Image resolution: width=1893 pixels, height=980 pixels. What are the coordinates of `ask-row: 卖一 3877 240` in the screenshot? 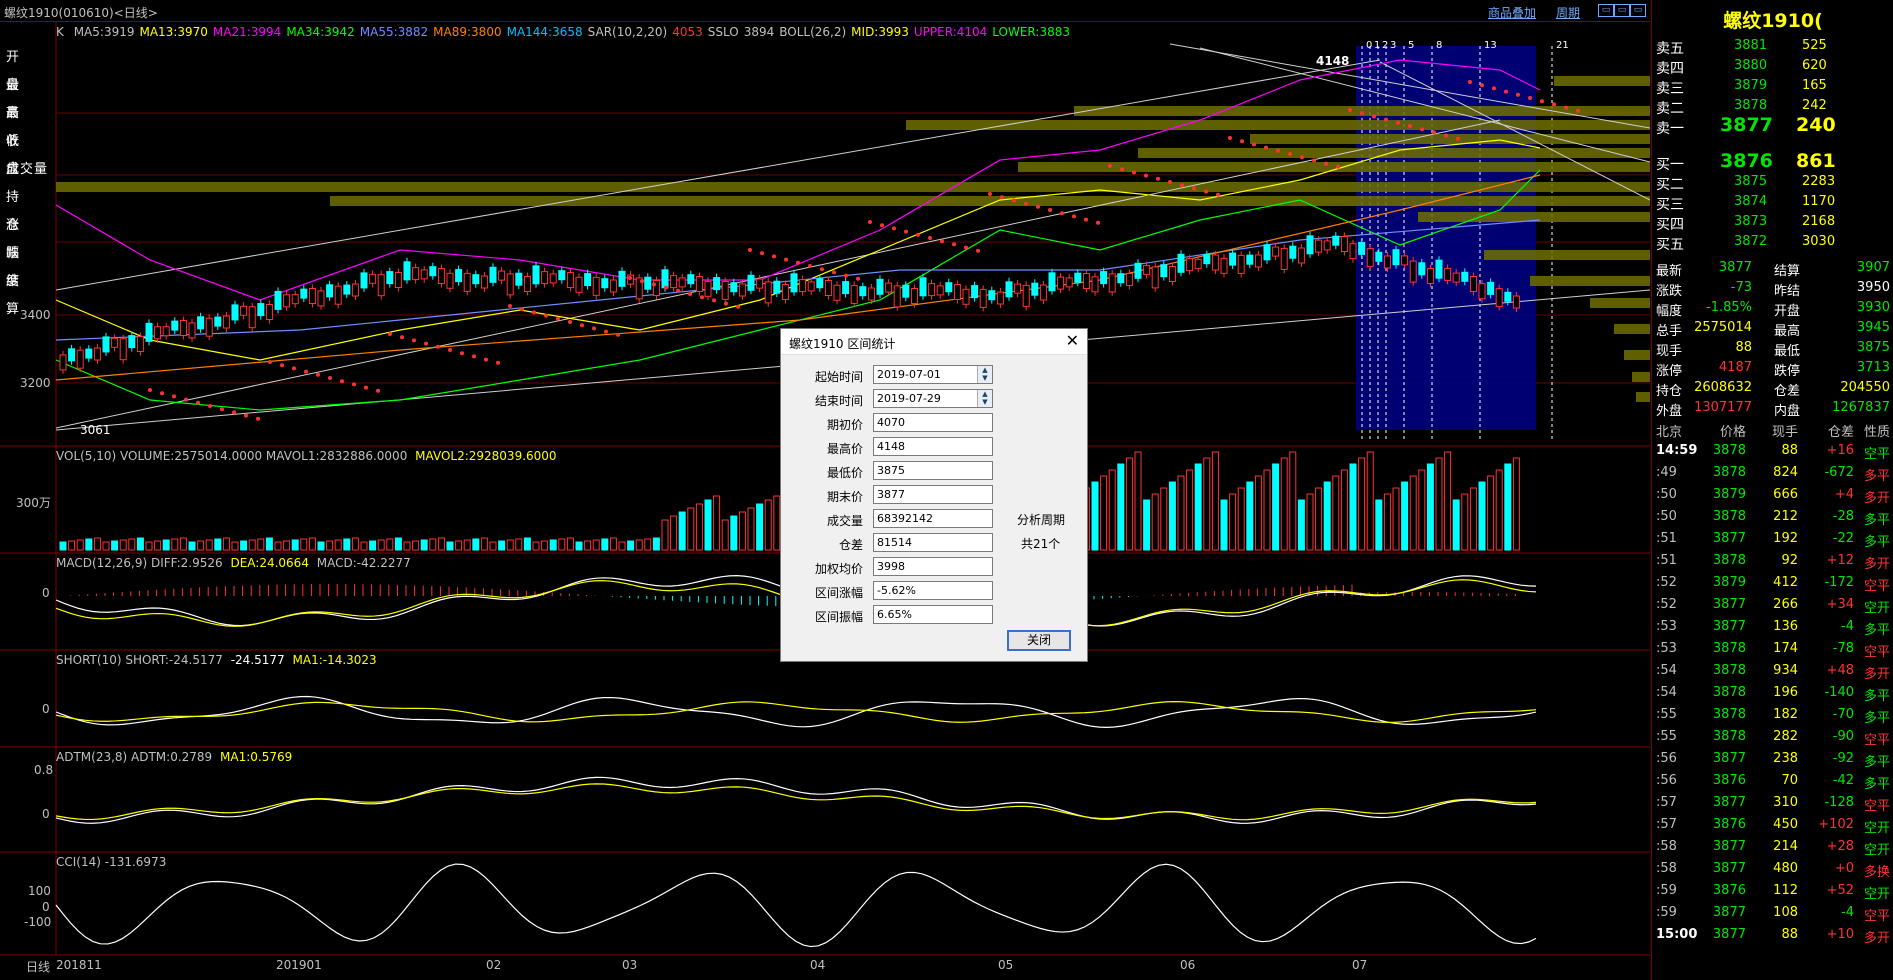 It's located at (1772, 125).